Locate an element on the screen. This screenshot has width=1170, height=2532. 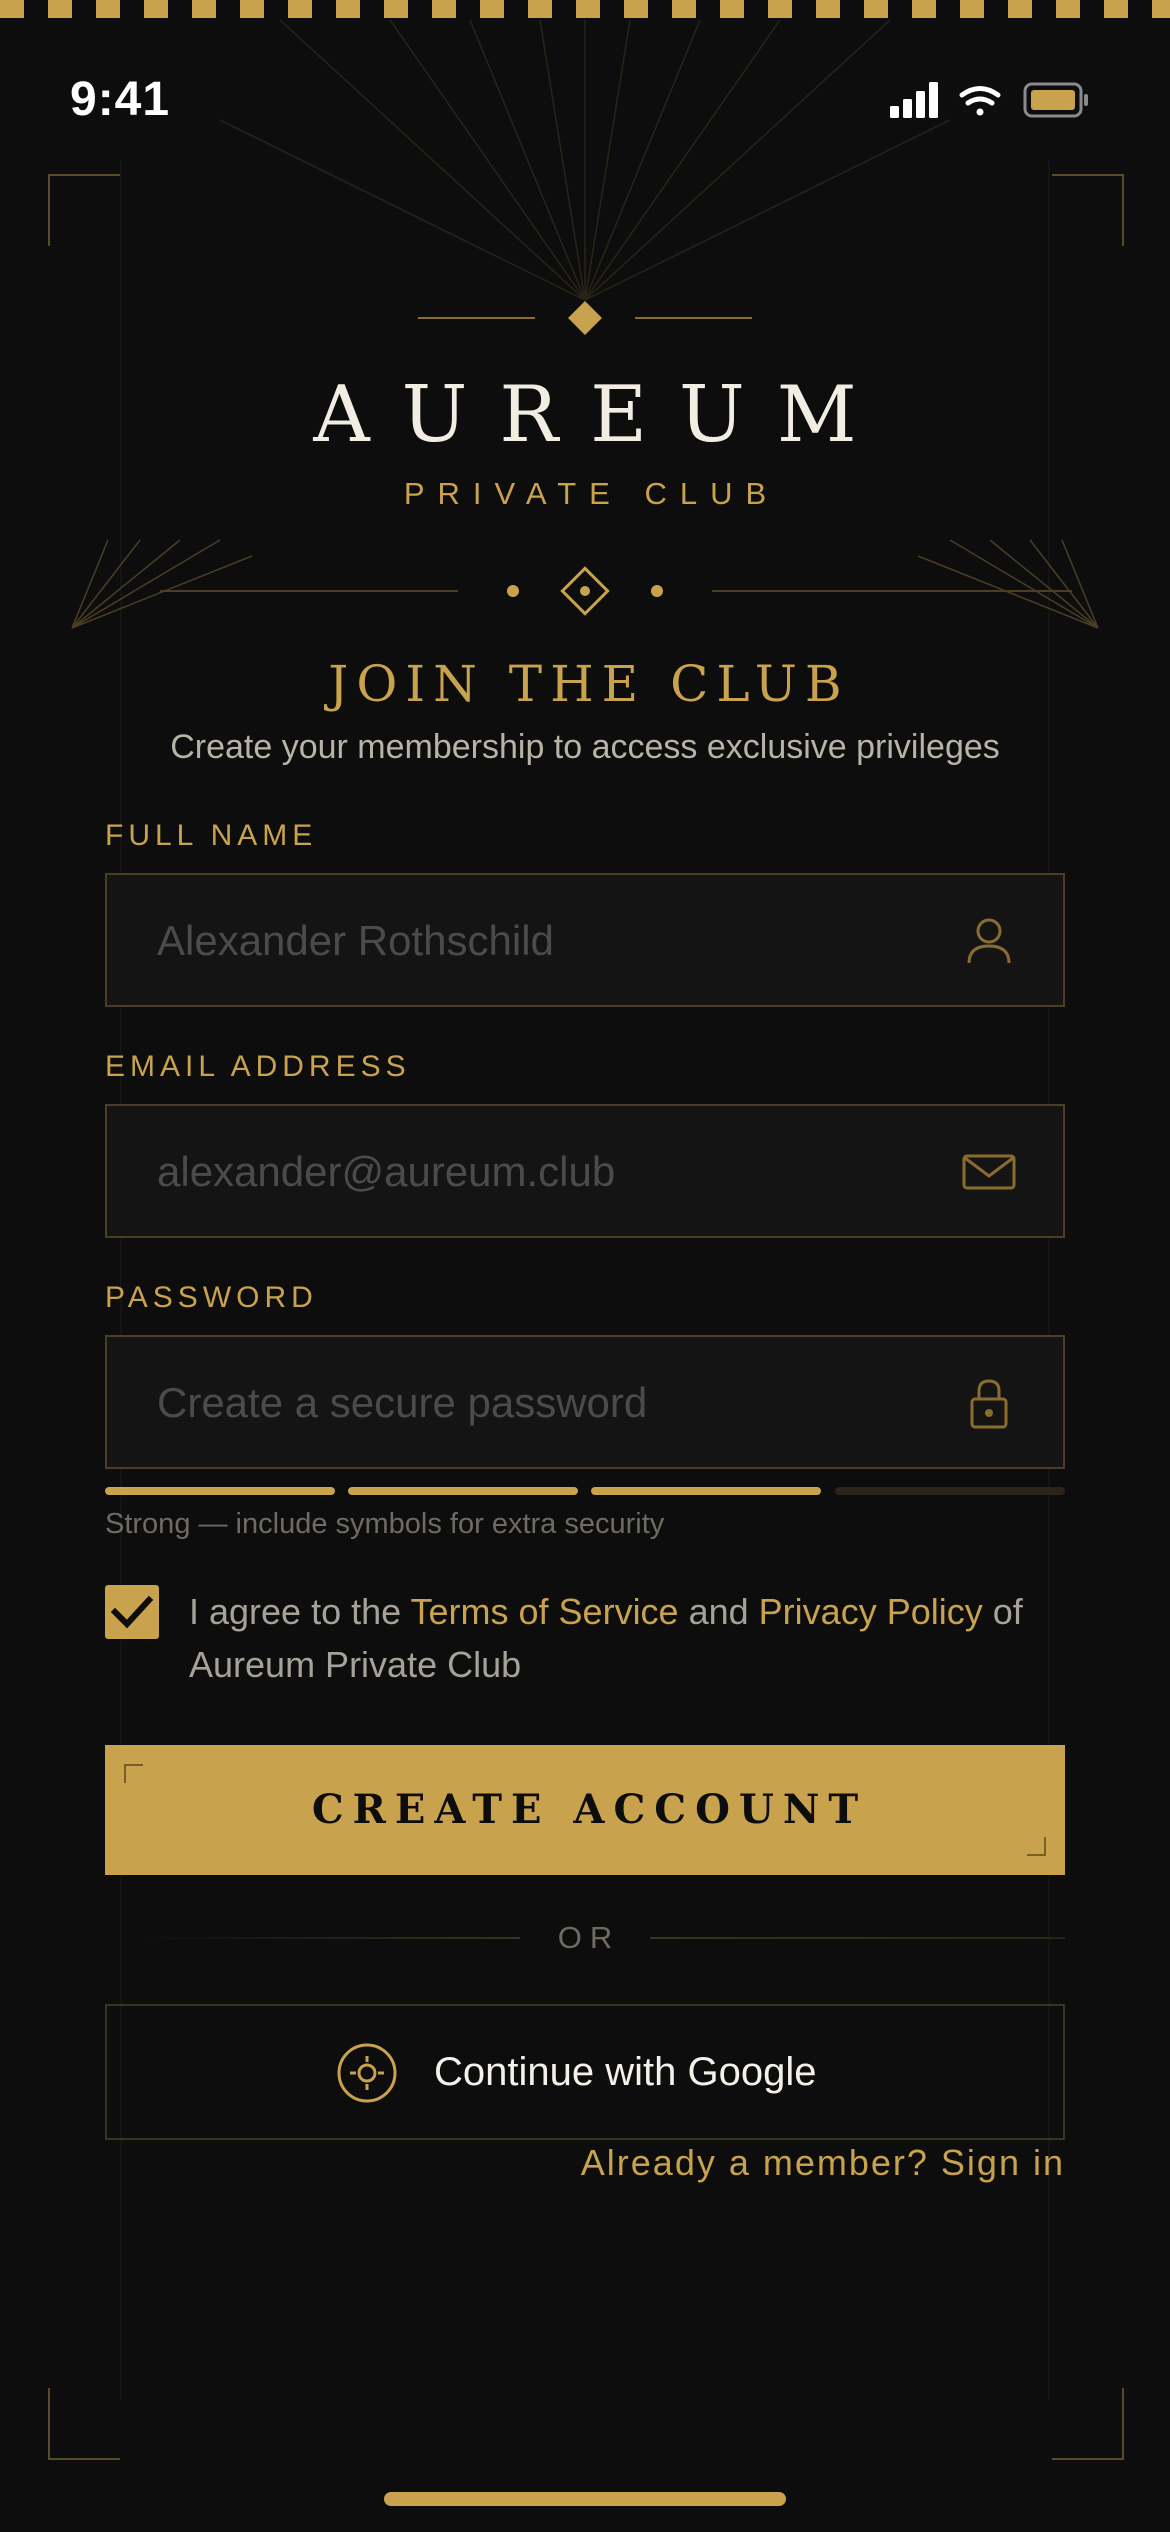
email-placeholder: alexander@aureum.club is located at coordinates (386, 1171).